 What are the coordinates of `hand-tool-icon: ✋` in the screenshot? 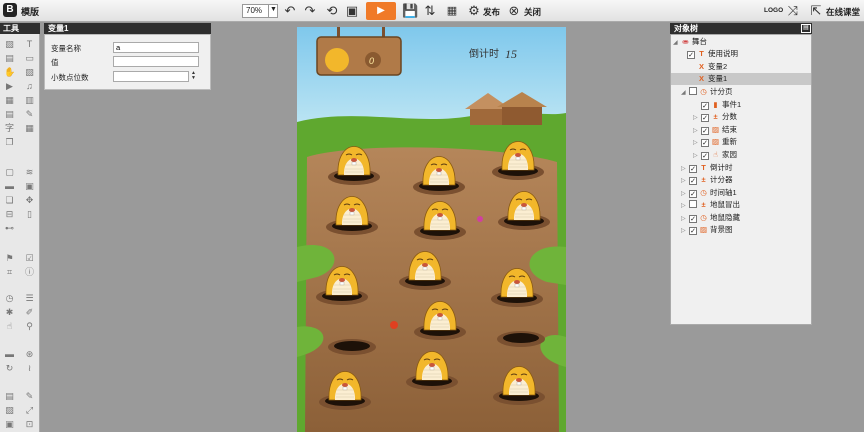 It's located at (9, 72).